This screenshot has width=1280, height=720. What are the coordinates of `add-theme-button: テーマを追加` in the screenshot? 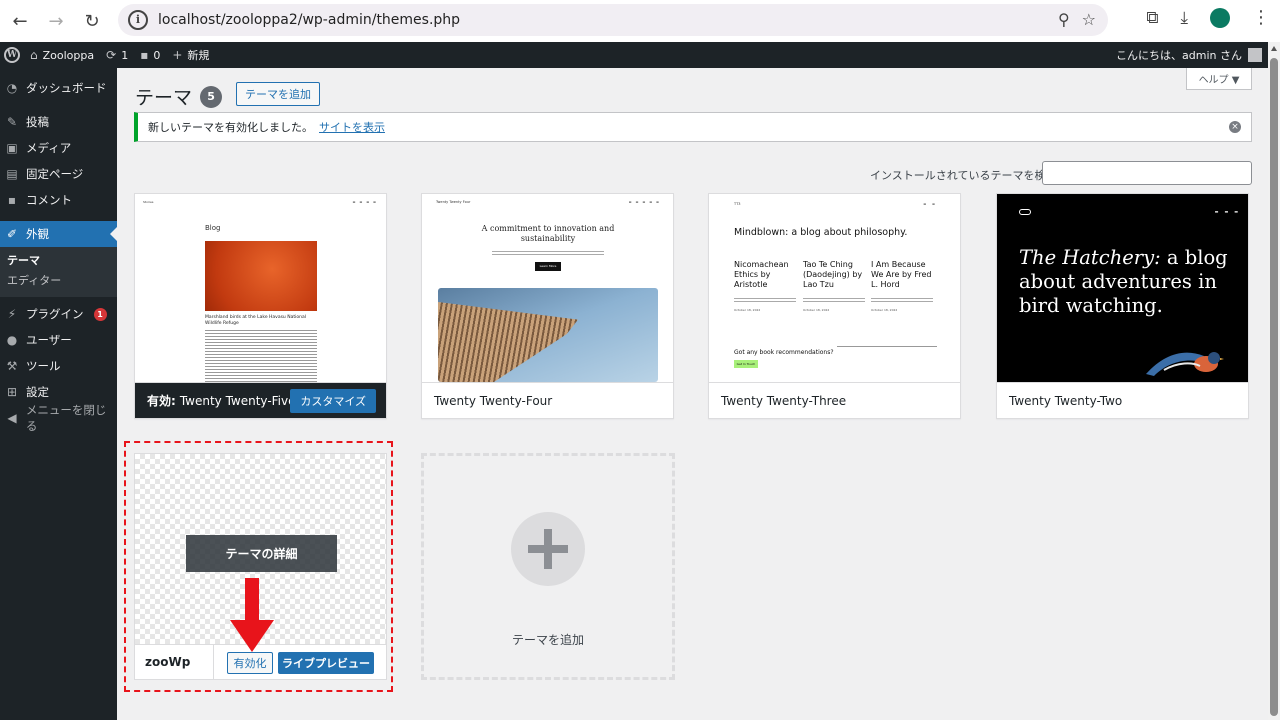 It's located at (278, 94).